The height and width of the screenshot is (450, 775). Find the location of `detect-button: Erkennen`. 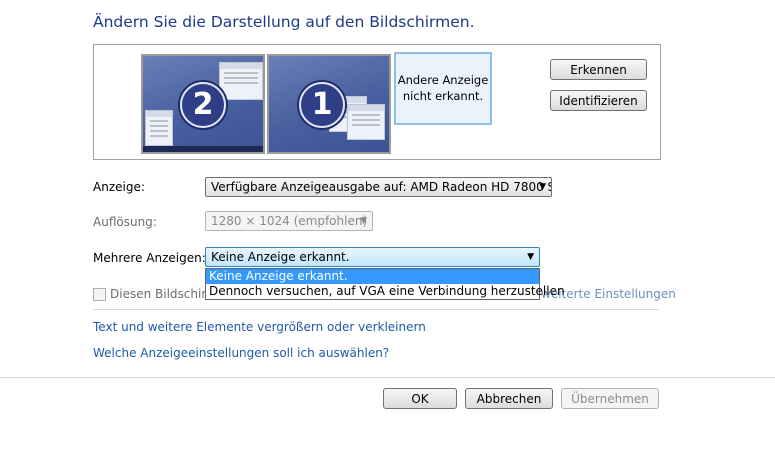

detect-button: Erkennen is located at coordinates (598, 69).